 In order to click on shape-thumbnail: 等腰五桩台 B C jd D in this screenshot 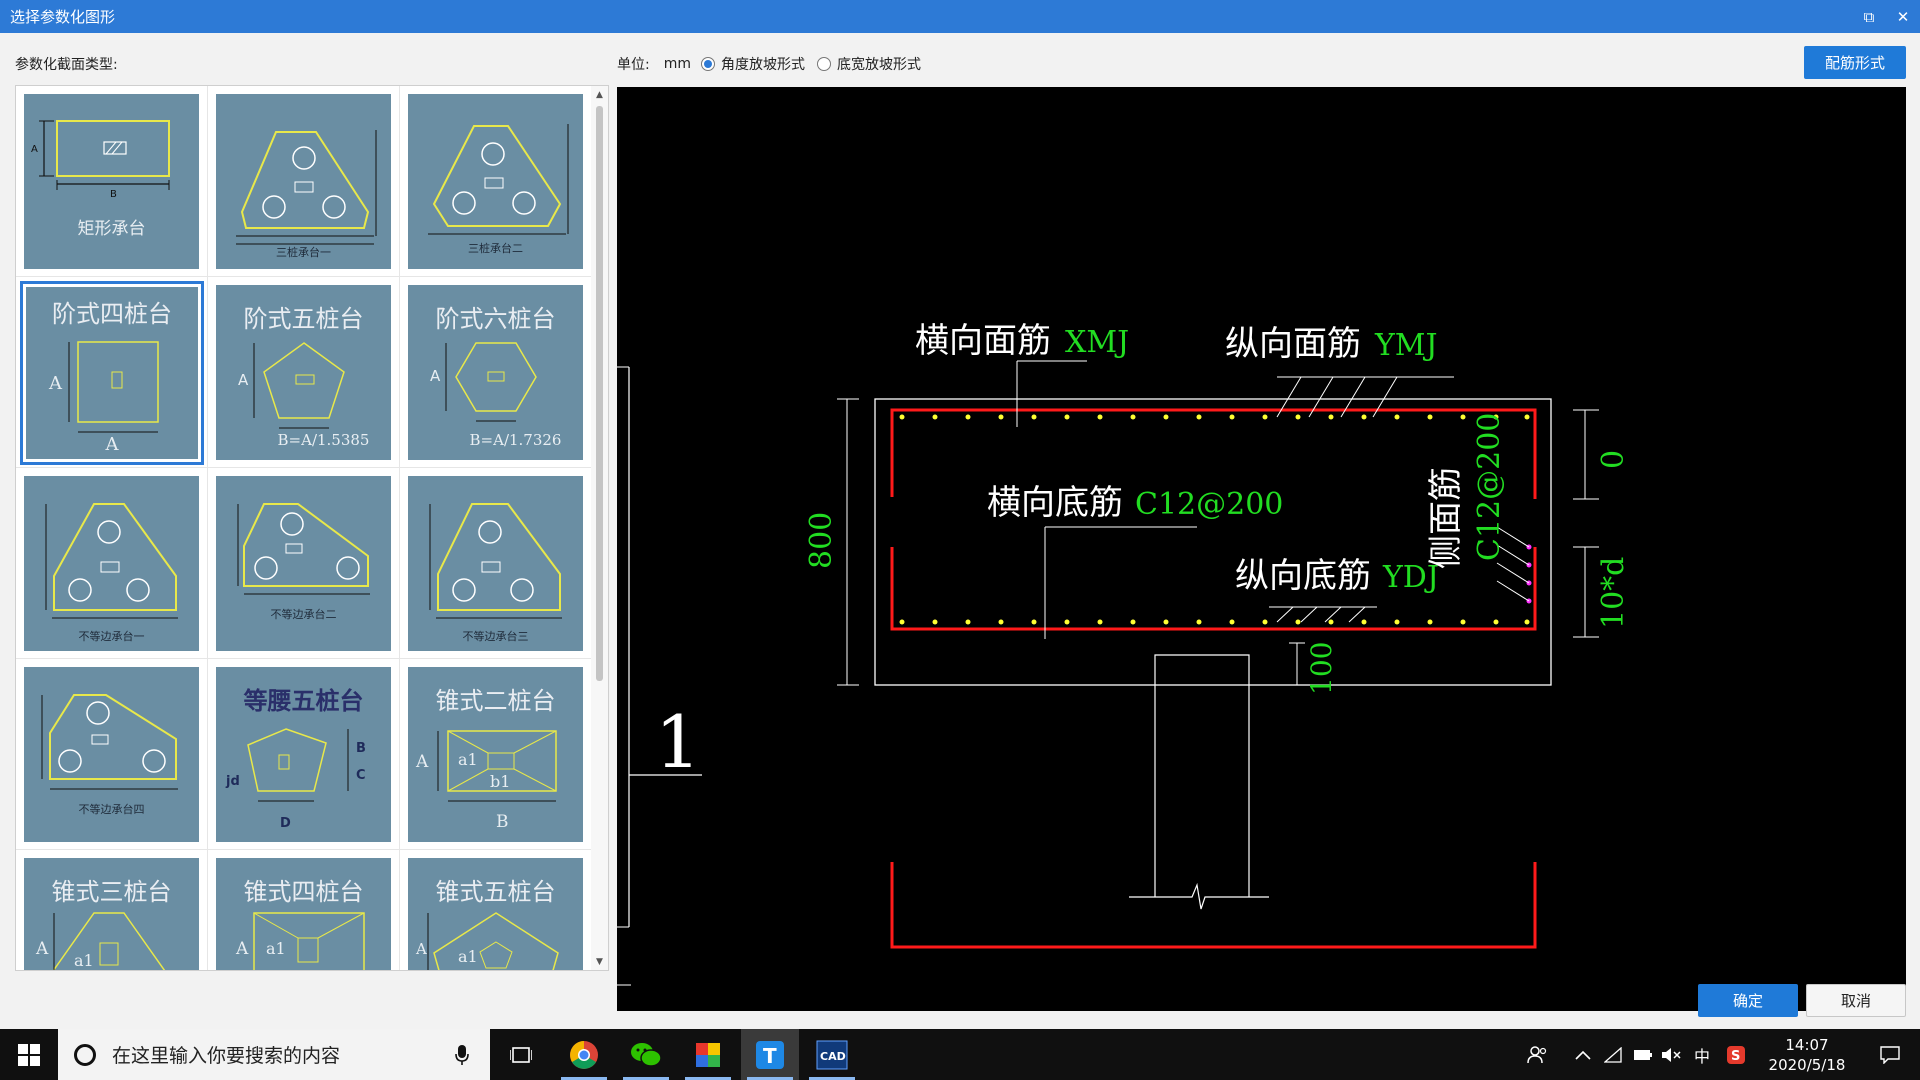, I will do `click(303, 754)`.